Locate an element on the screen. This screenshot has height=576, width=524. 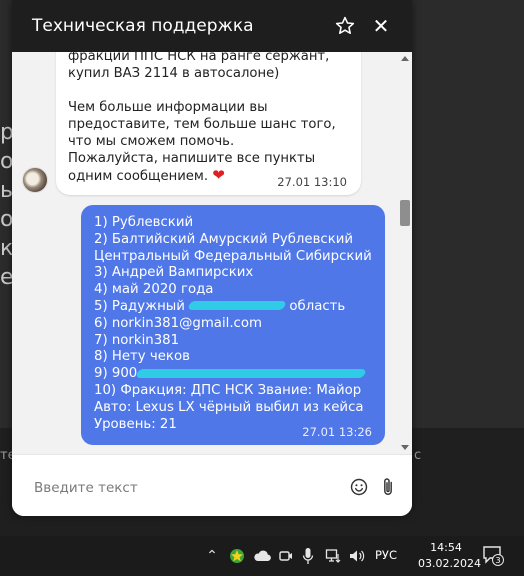
clock-date: 03.02.2024 is located at coordinates (449, 563).